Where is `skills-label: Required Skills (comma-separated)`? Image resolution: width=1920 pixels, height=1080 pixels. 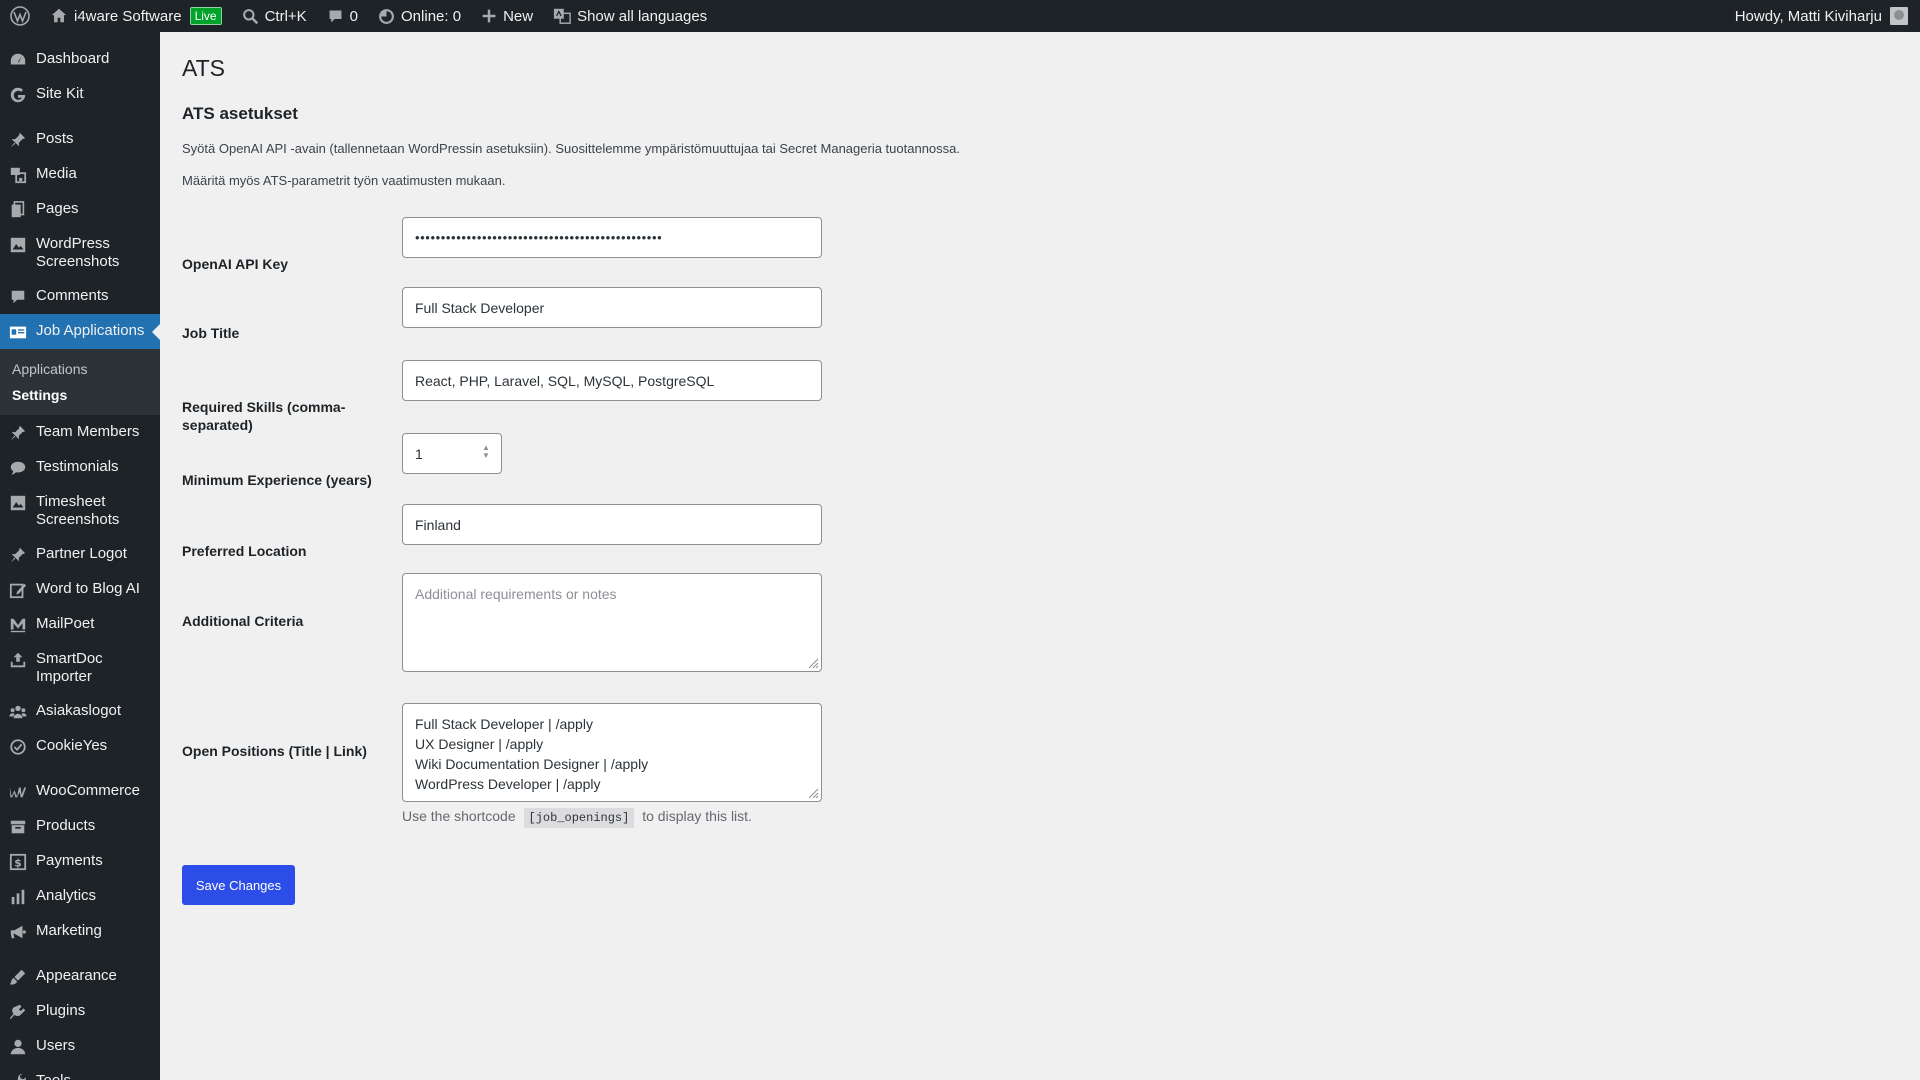 skills-label: Required Skills (comma-separated) is located at coordinates (264, 416).